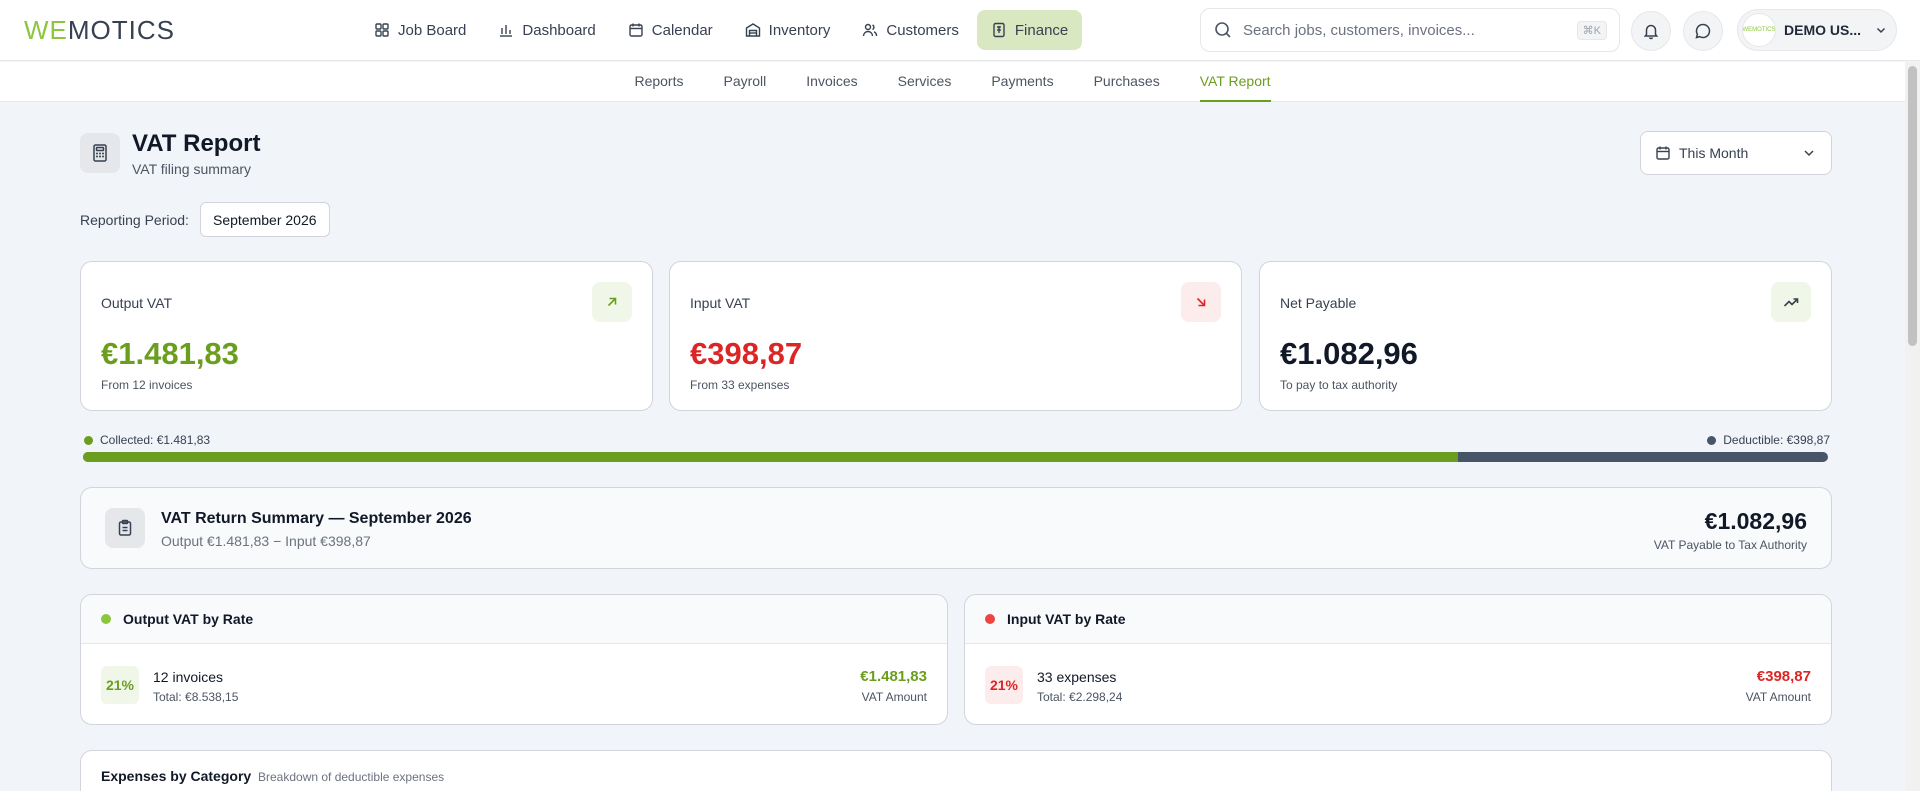 Image resolution: width=1920 pixels, height=791 pixels. I want to click on panel-header: Input VAT by Rate, so click(1398, 619).